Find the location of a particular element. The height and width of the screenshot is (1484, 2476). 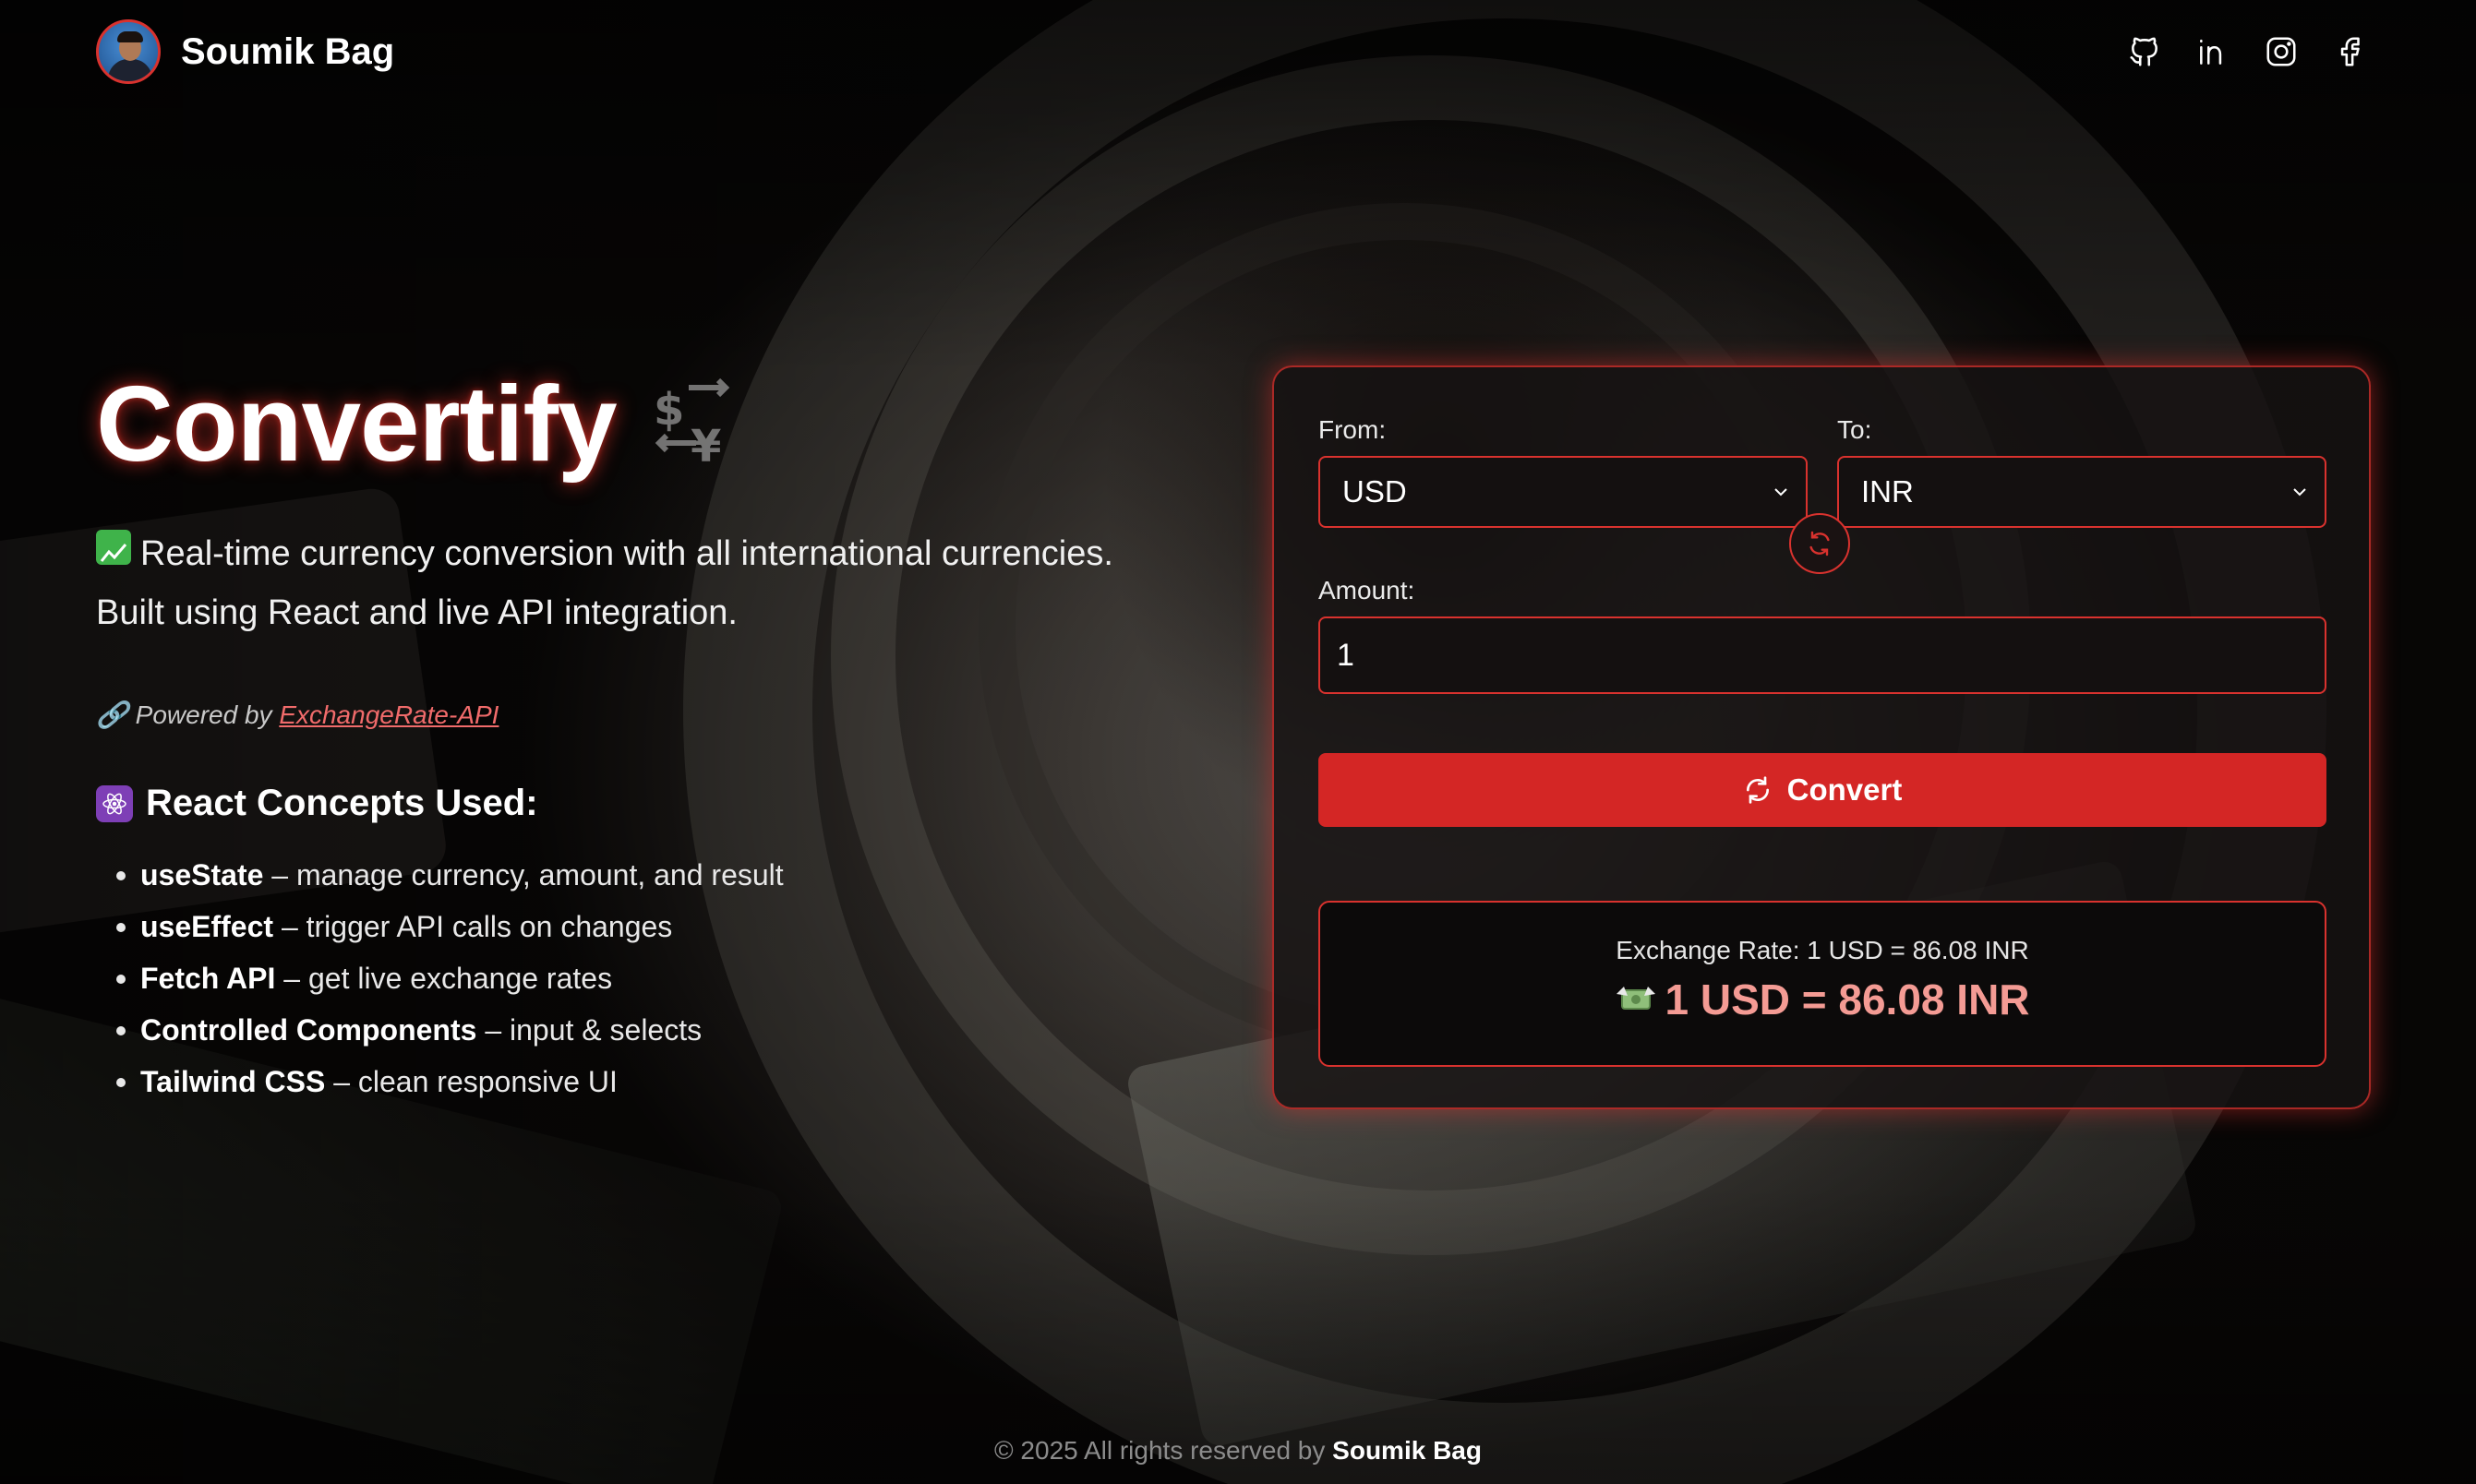

conversion-result: 1 USD = 86.08 INR is located at coordinates (1822, 999).